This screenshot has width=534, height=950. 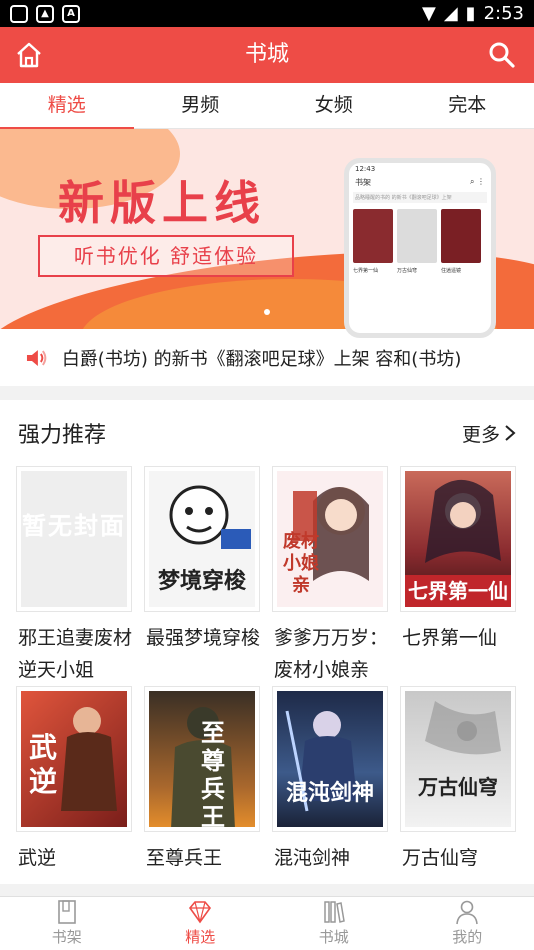 I want to click on diamond-icon, so click(x=200, y=912).